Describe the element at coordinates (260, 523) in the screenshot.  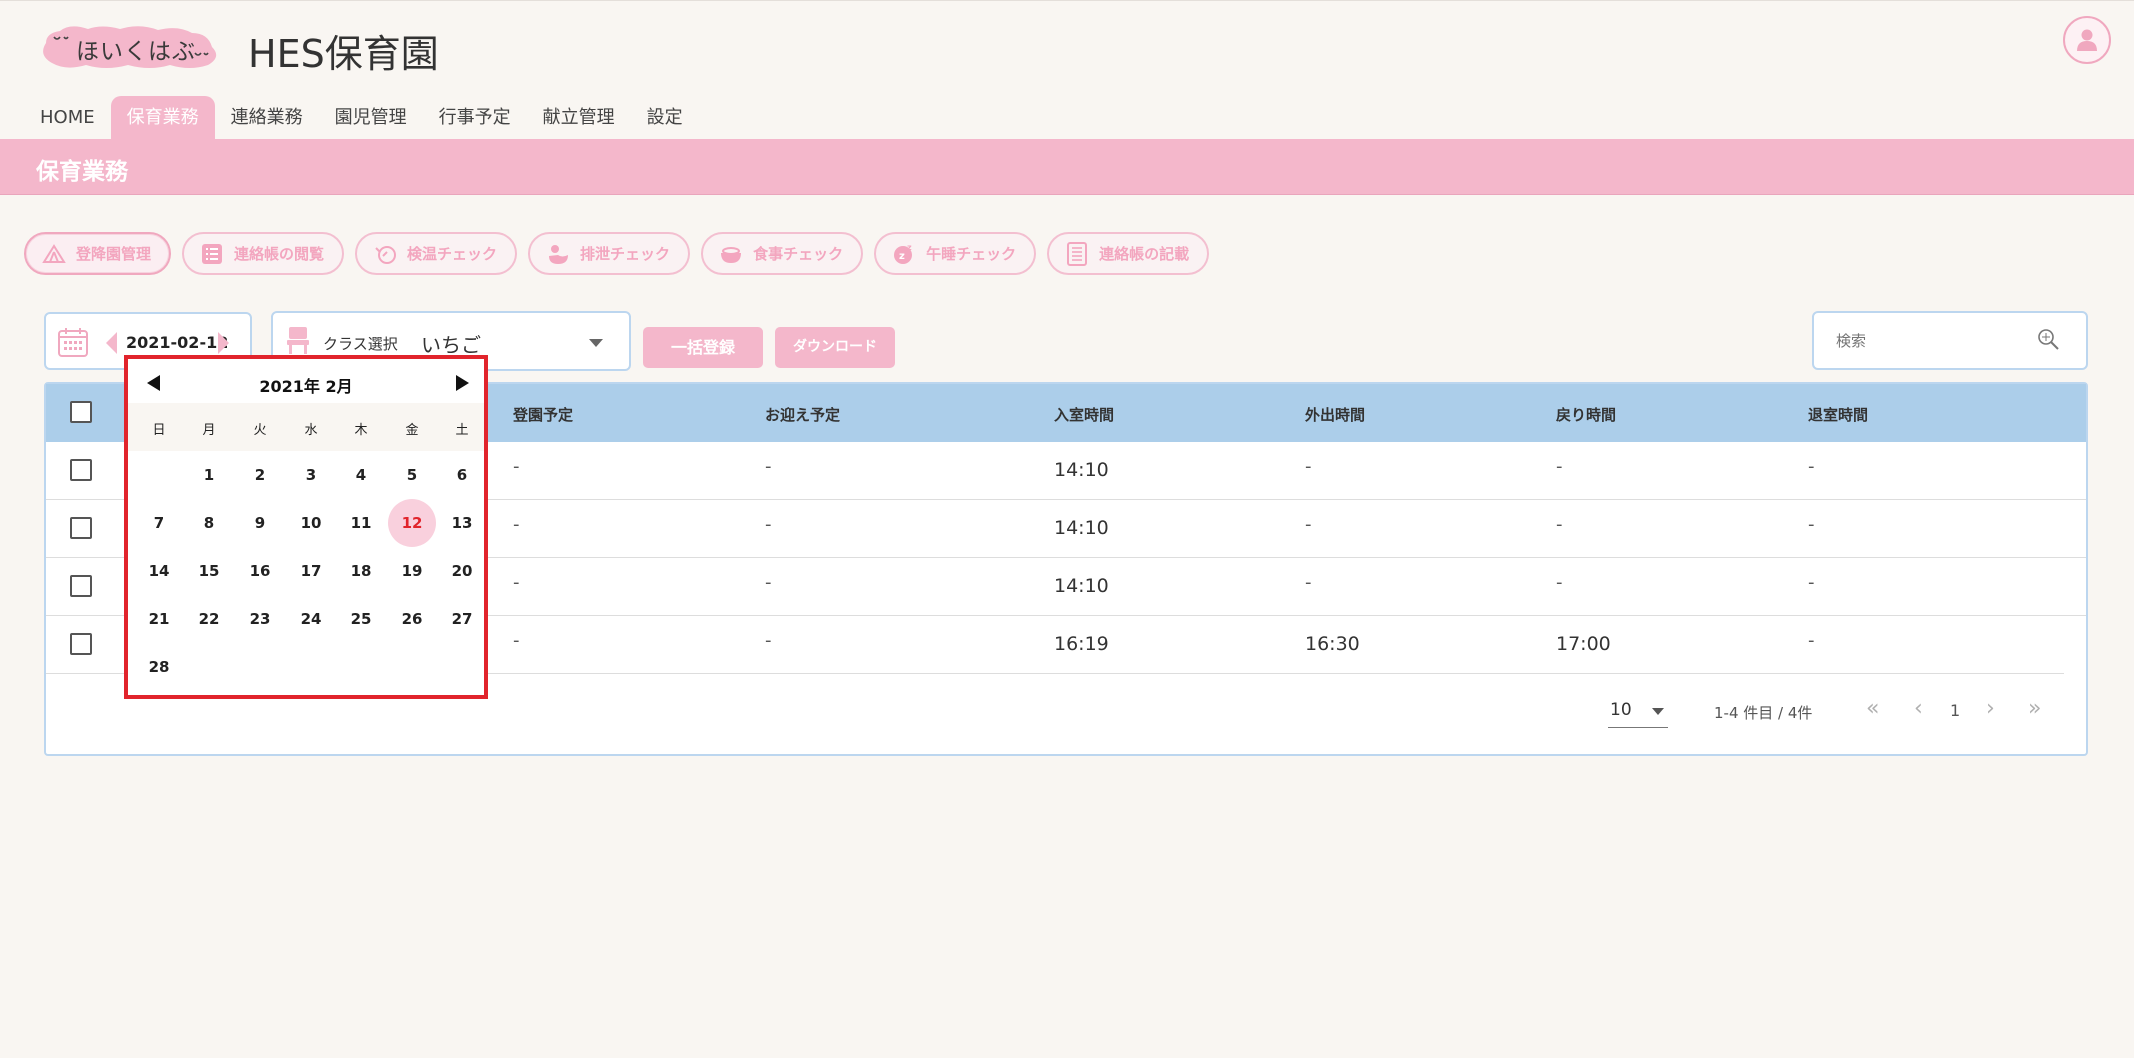
I see `calendar-day: 9` at that location.